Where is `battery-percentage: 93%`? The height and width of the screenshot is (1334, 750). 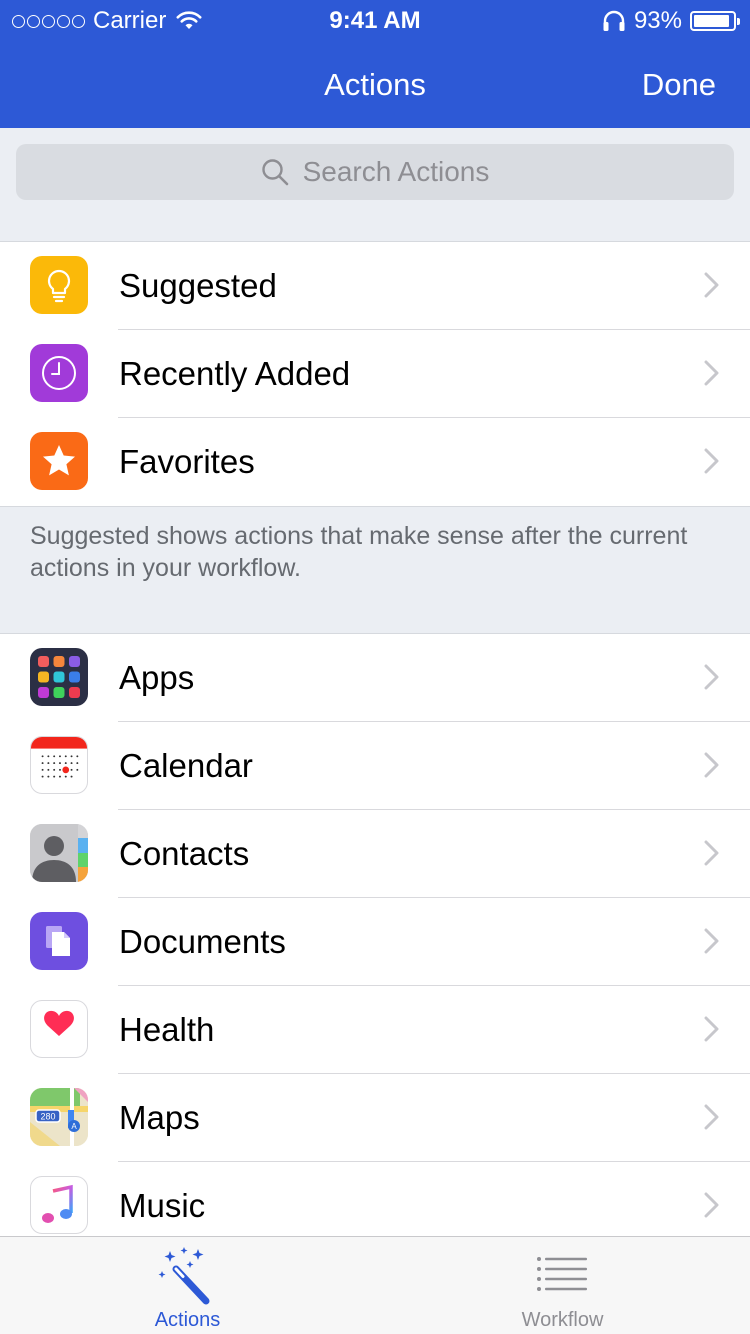 battery-percentage: 93% is located at coordinates (657, 20).